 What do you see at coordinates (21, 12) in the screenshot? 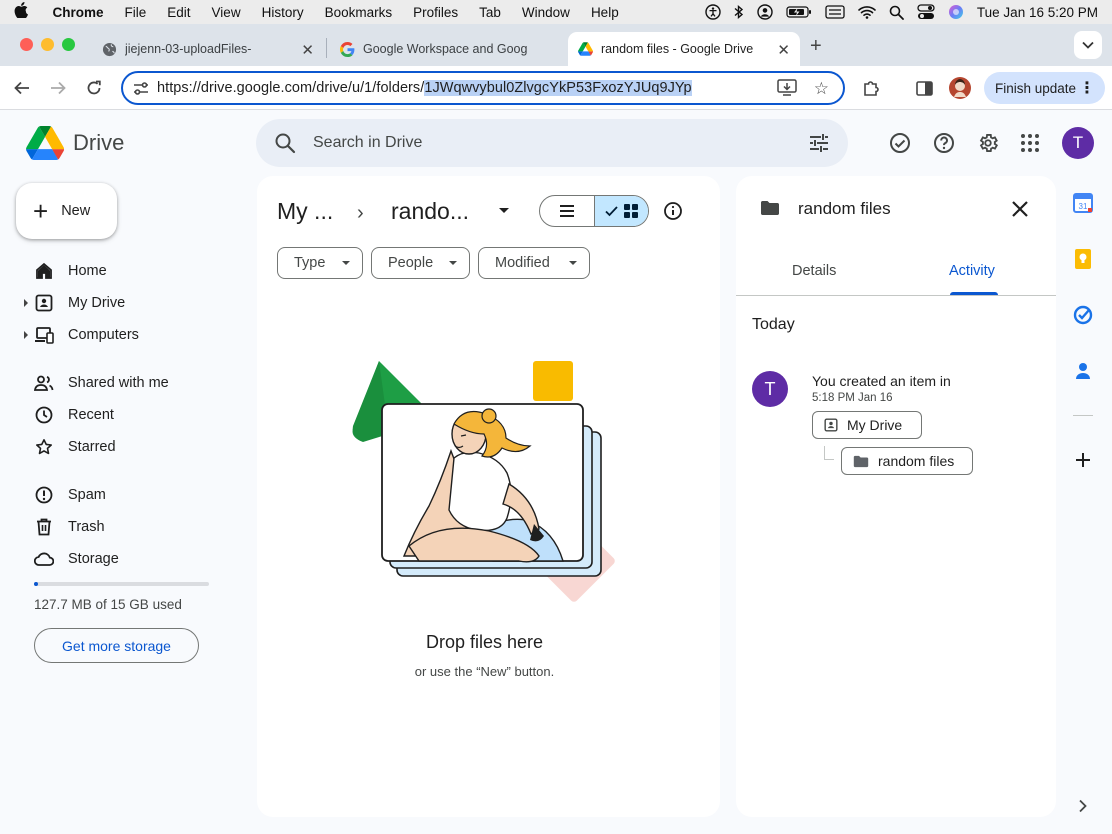
I see `apple-icon` at bounding box center [21, 12].